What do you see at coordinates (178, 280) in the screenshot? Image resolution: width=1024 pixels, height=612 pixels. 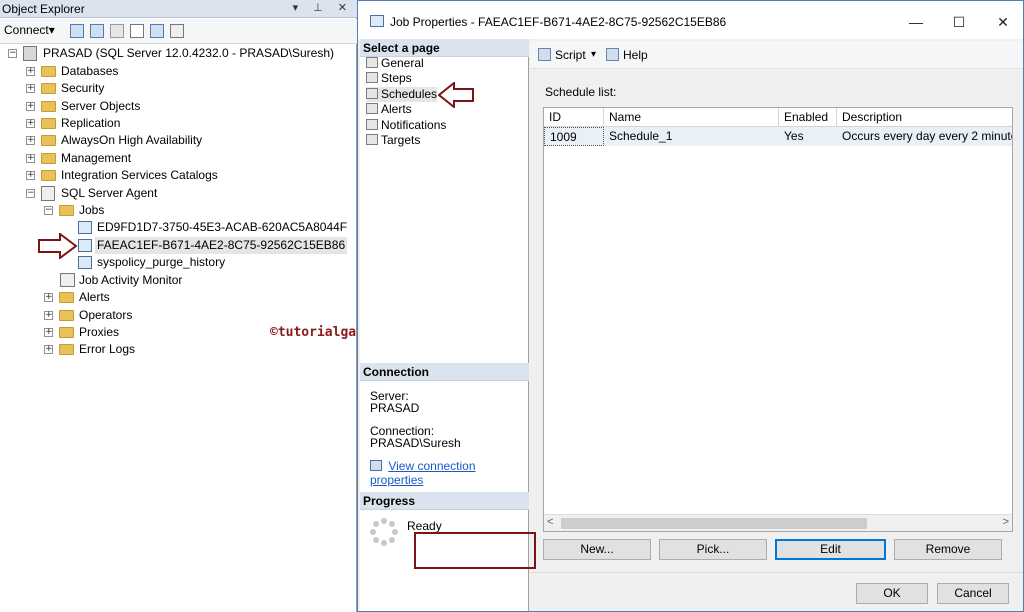 I see `tree-node-job-activity-monitor: Job Activity Monitor` at bounding box center [178, 280].